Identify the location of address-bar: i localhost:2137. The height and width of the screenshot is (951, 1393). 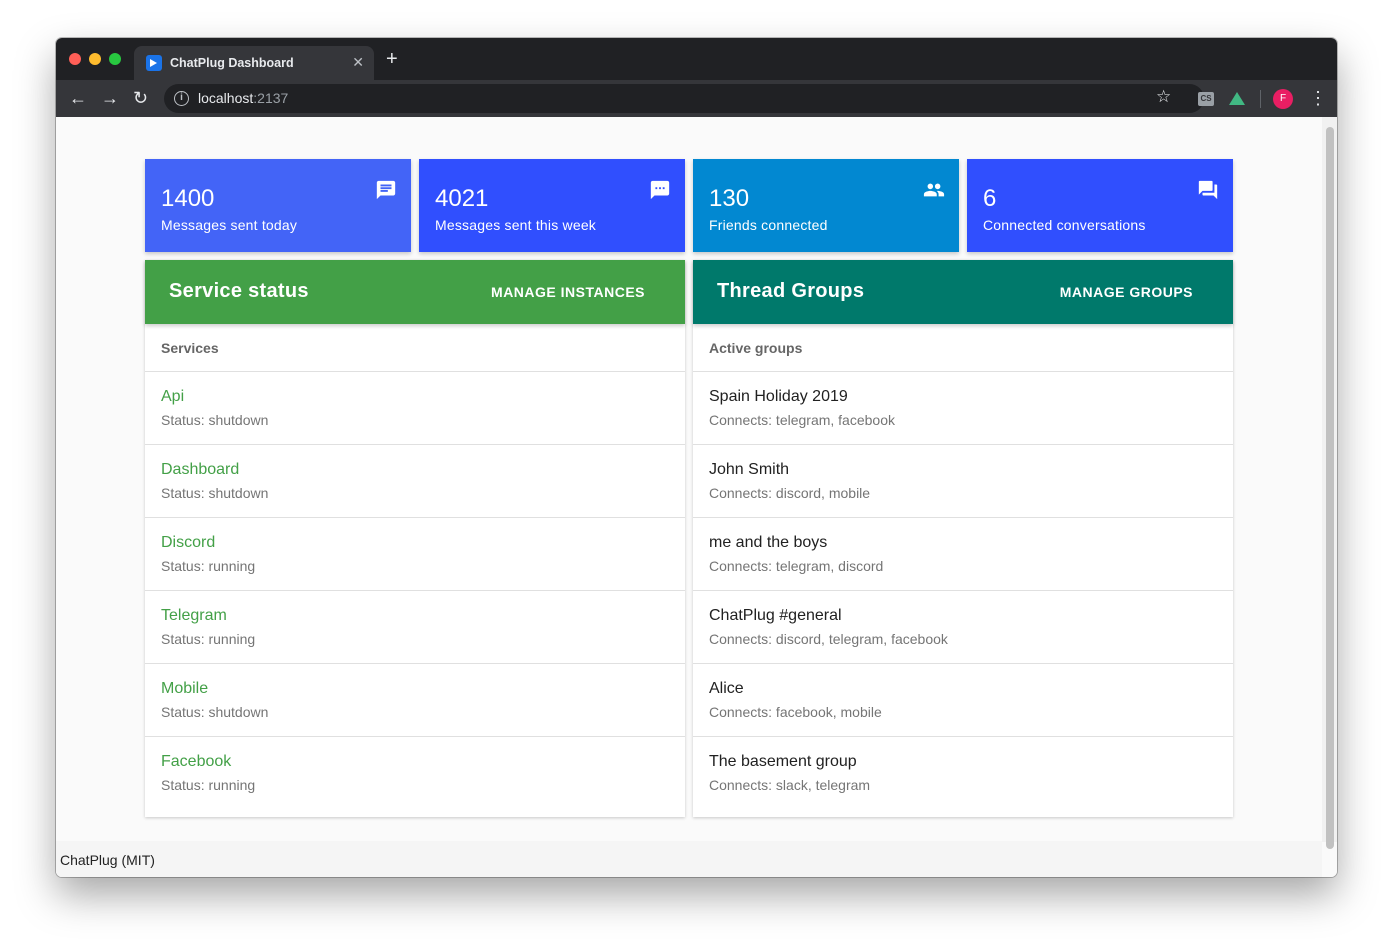
(684, 98).